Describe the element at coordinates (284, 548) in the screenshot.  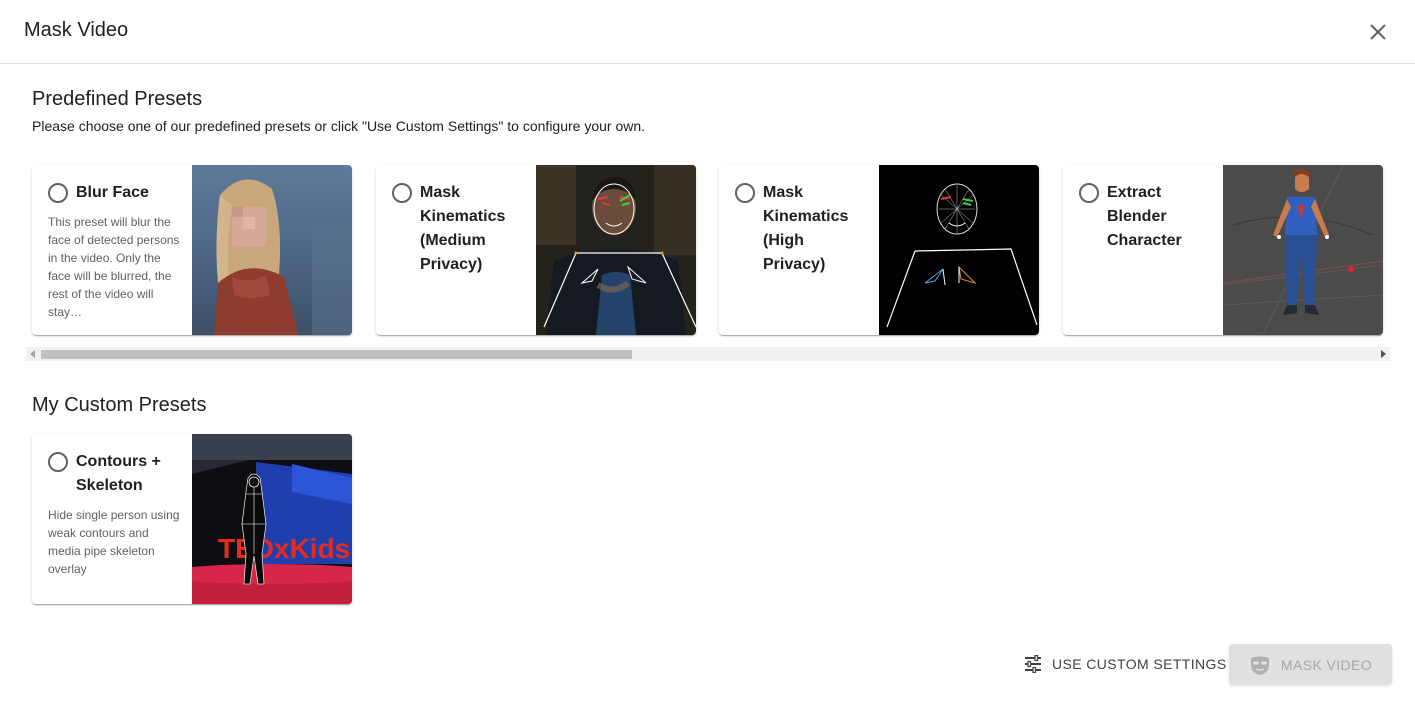
I see `tedx-kids-logo: TEDxKids` at that location.